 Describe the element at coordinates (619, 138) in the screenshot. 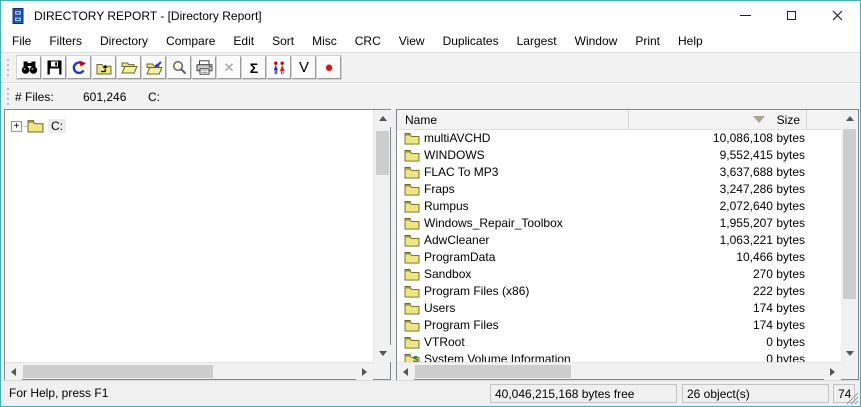

I see `list-item: S multiAVCHD 10,086,108 bytes` at that location.